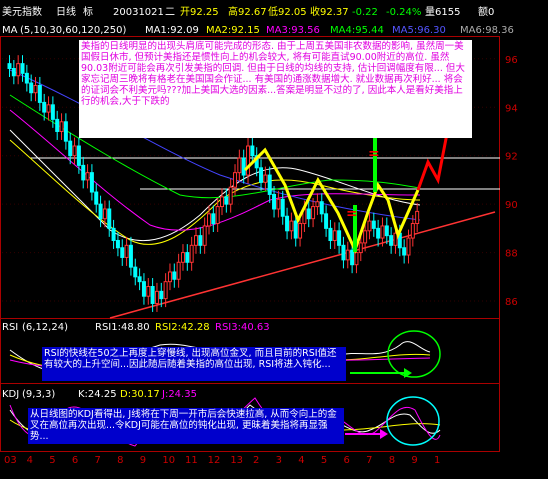  Describe the element at coordinates (511, 181) in the screenshot. I see `price-axis: 86 88 90 92 94 96` at that location.